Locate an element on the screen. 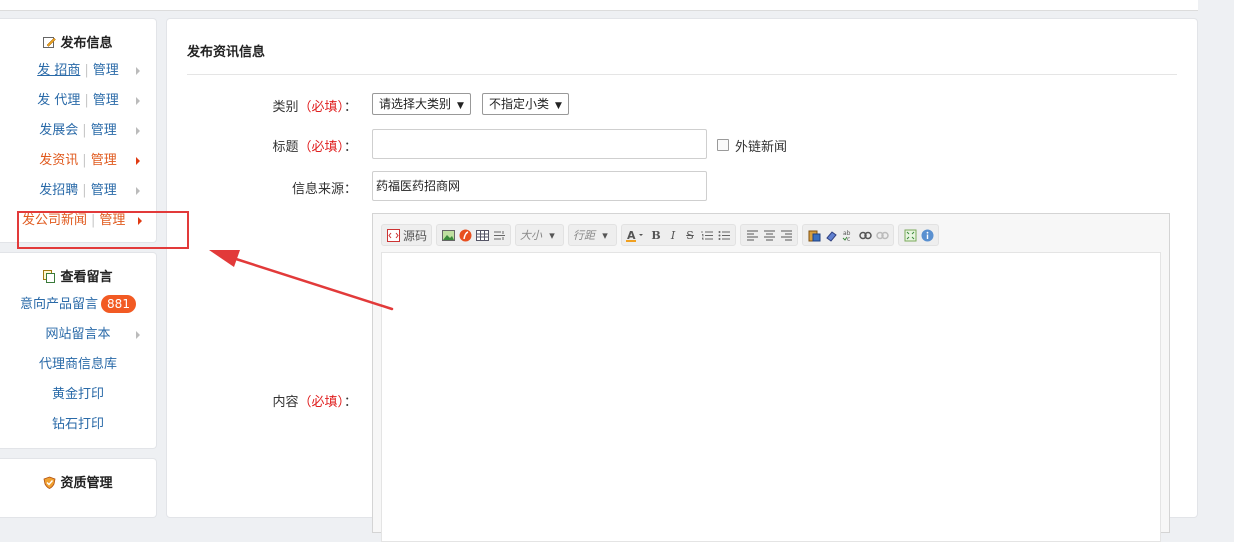 The height and width of the screenshot is (542, 1234). link-icon is located at coordinates (865, 235).